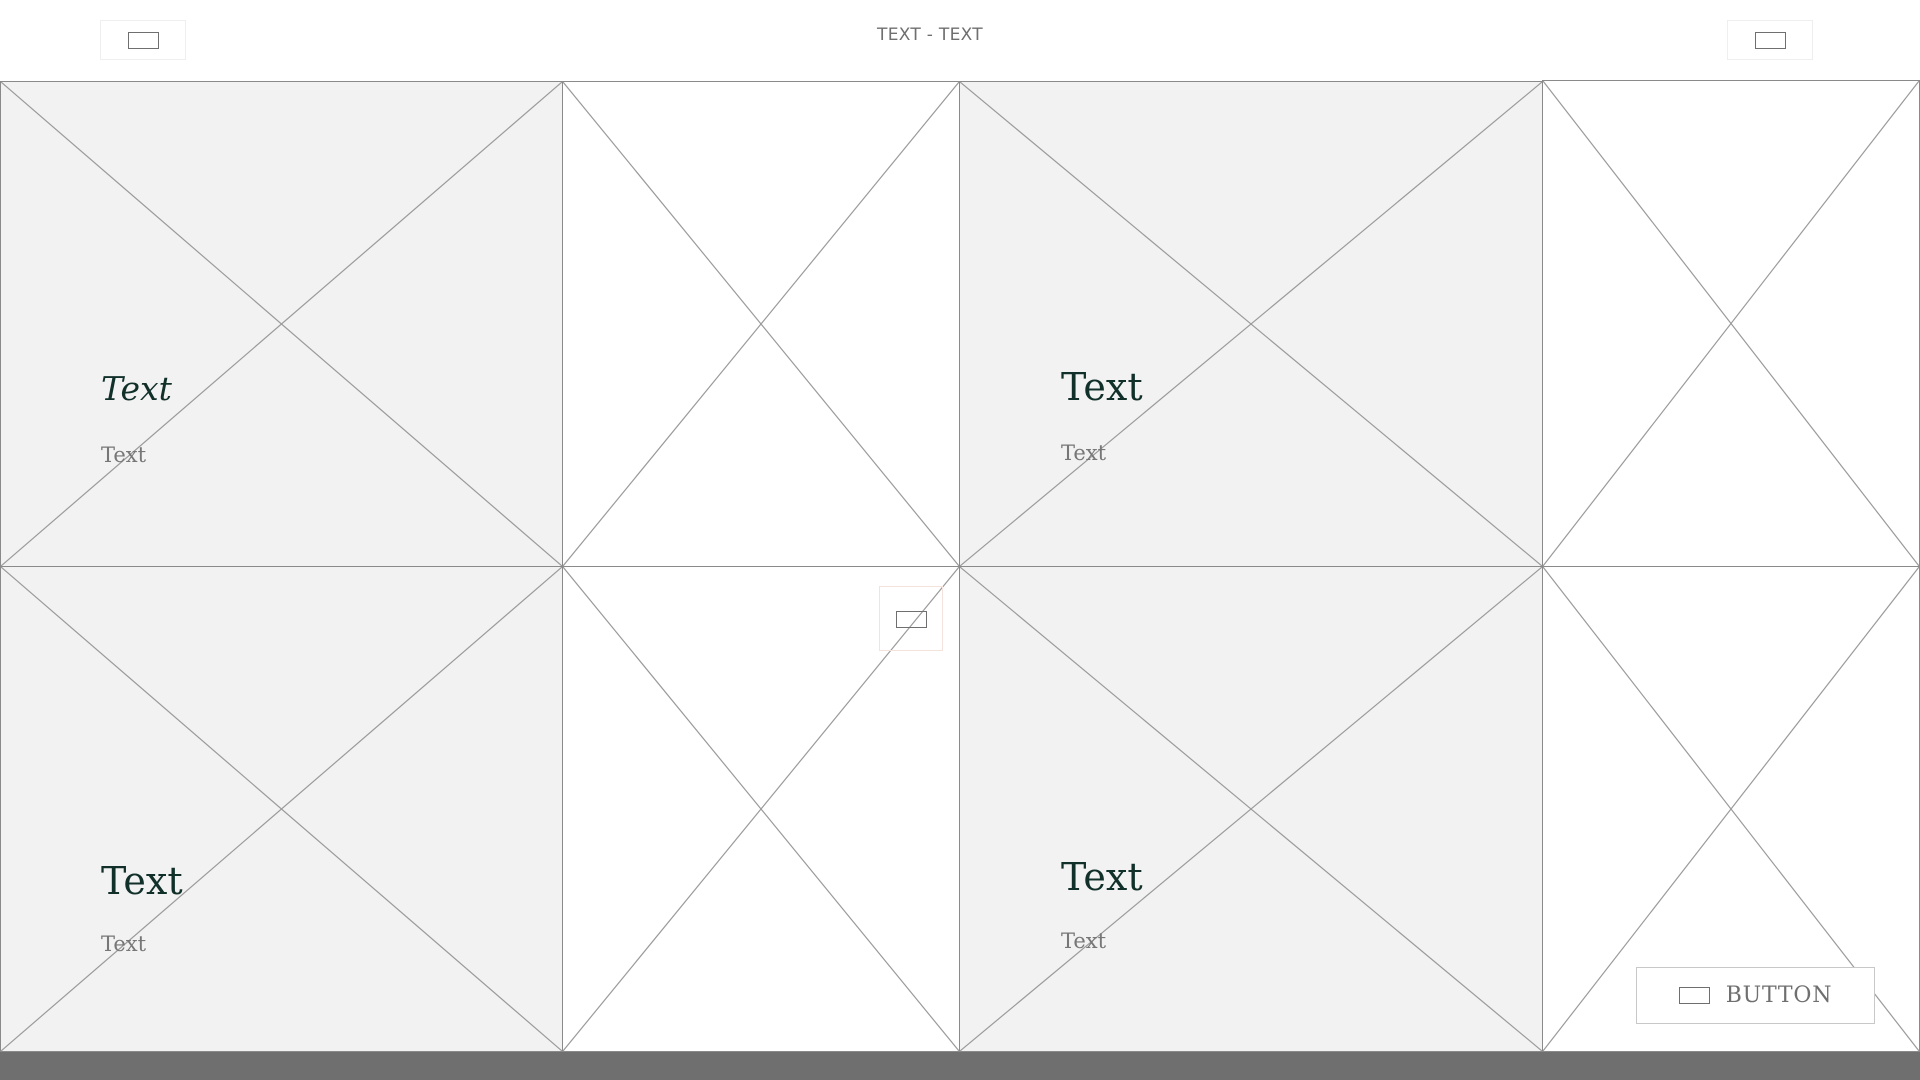 This screenshot has height=1080, width=1920. I want to click on image-tile-7: Text Text, so click(1251, 809).